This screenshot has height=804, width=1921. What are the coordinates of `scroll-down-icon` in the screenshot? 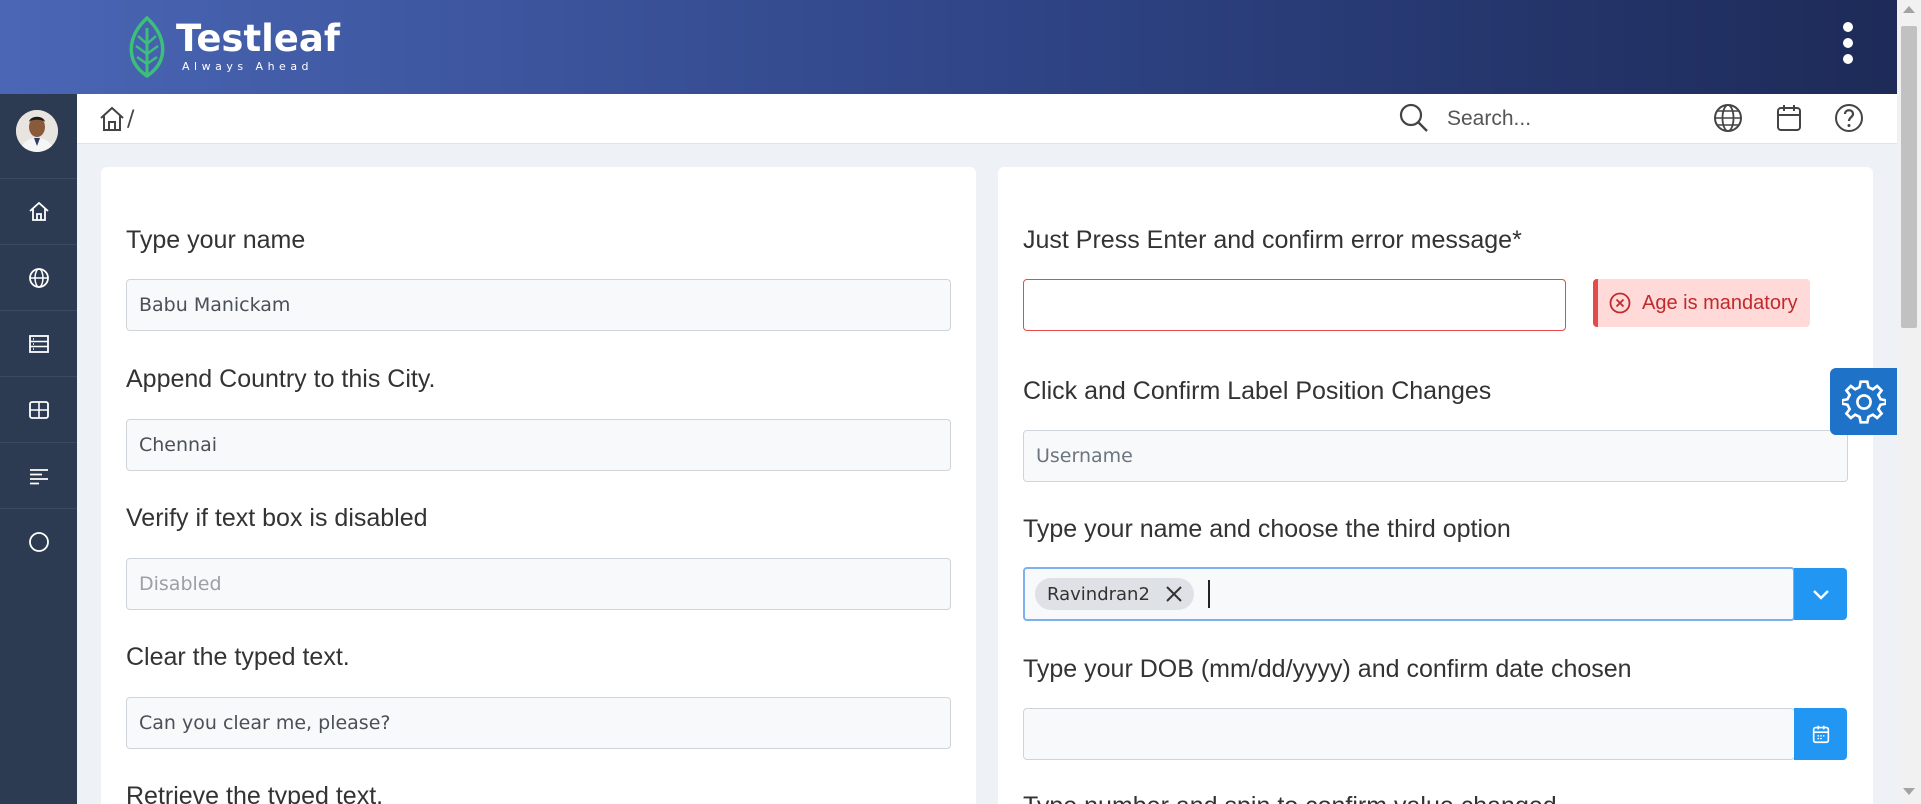 It's located at (1909, 791).